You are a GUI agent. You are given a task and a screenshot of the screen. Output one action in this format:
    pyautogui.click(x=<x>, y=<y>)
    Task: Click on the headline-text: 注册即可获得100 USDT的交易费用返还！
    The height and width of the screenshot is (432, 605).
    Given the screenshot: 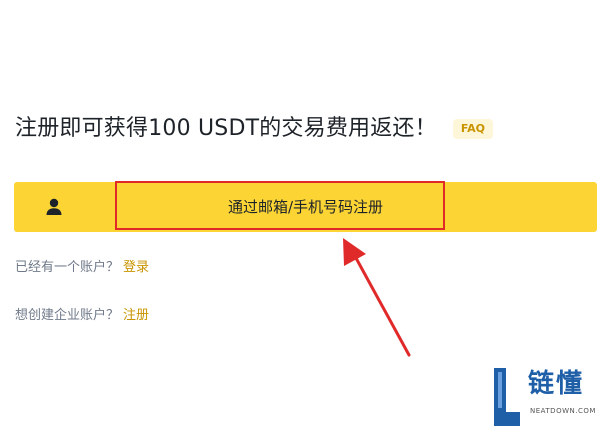 What is the action you would take?
    pyautogui.click(x=226, y=128)
    